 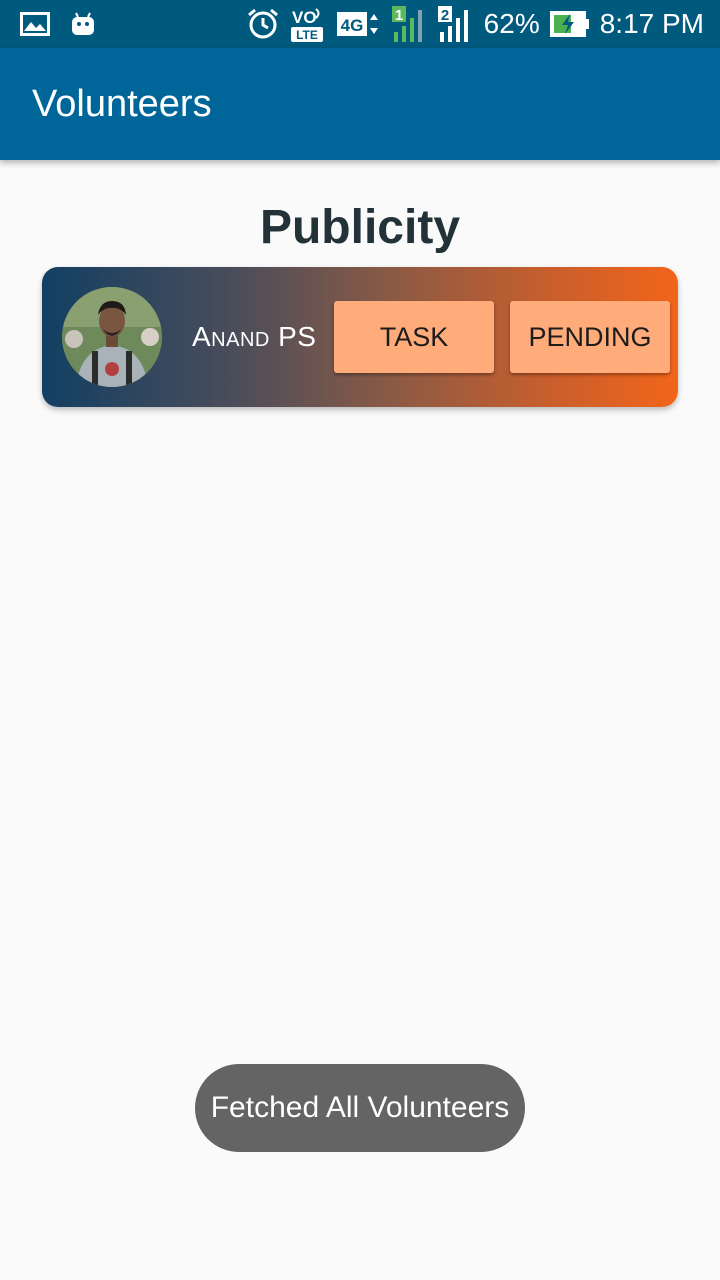 I want to click on section-title: Publicity, so click(x=360, y=227).